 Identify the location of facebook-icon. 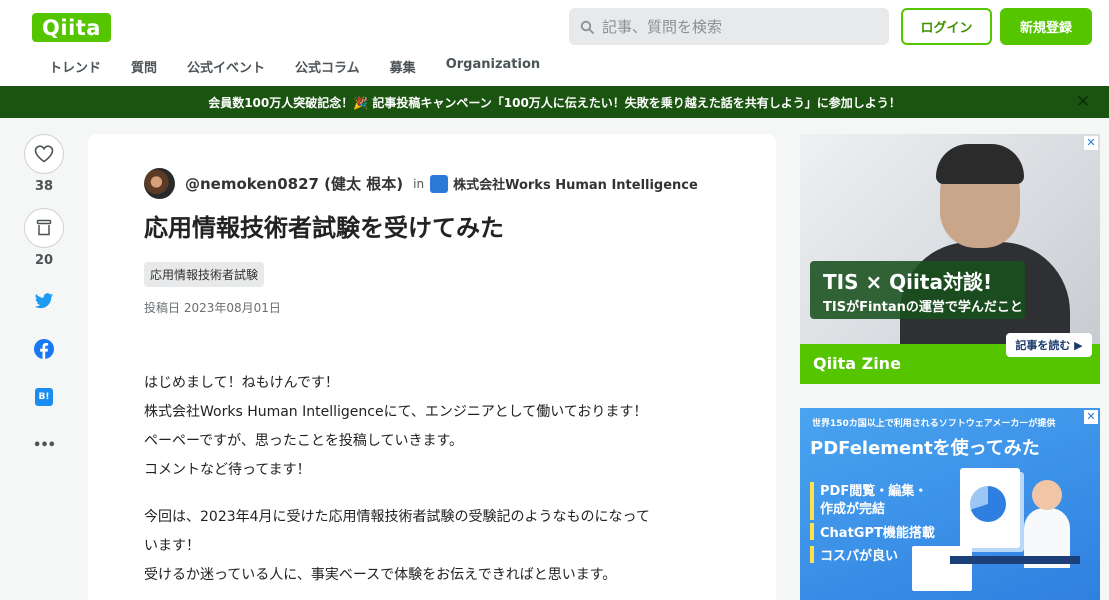
(44, 349).